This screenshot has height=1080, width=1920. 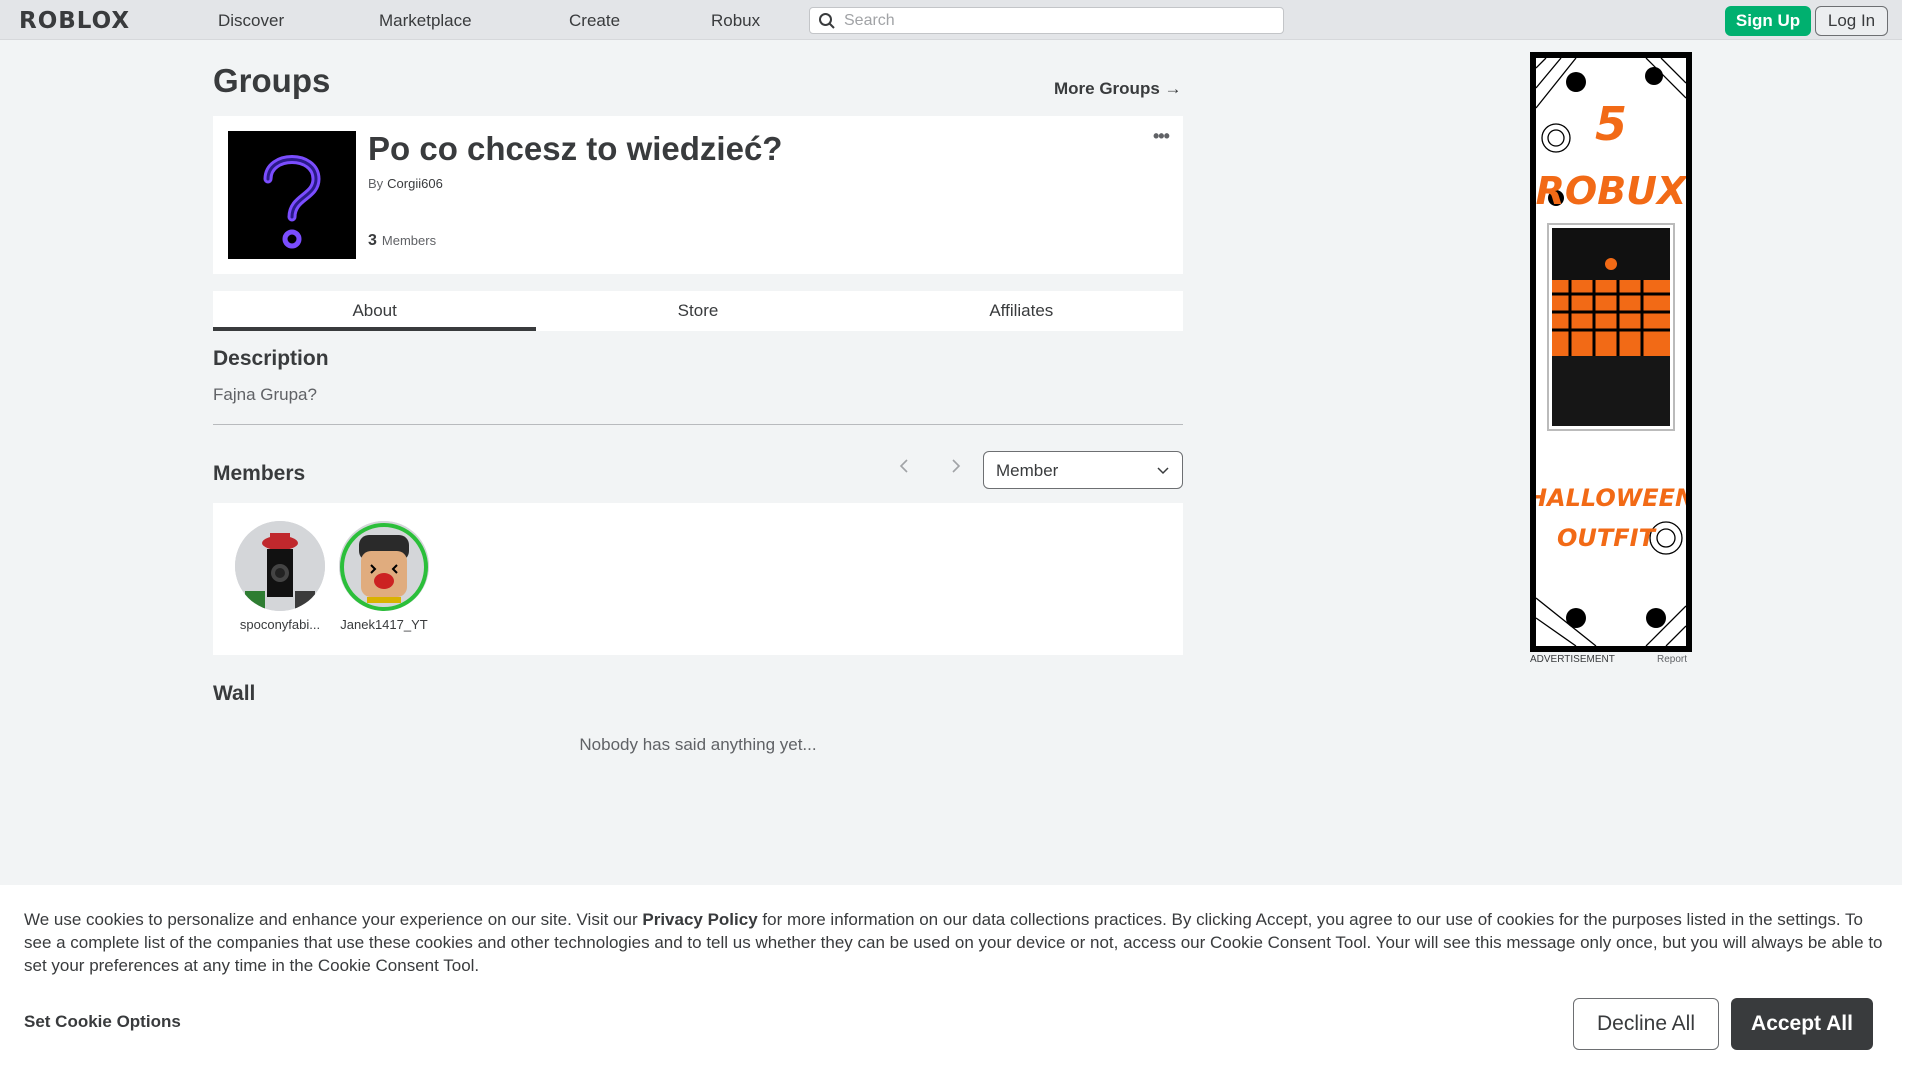 What do you see at coordinates (1027, 470) in the screenshot?
I see `role-selected: Member` at bounding box center [1027, 470].